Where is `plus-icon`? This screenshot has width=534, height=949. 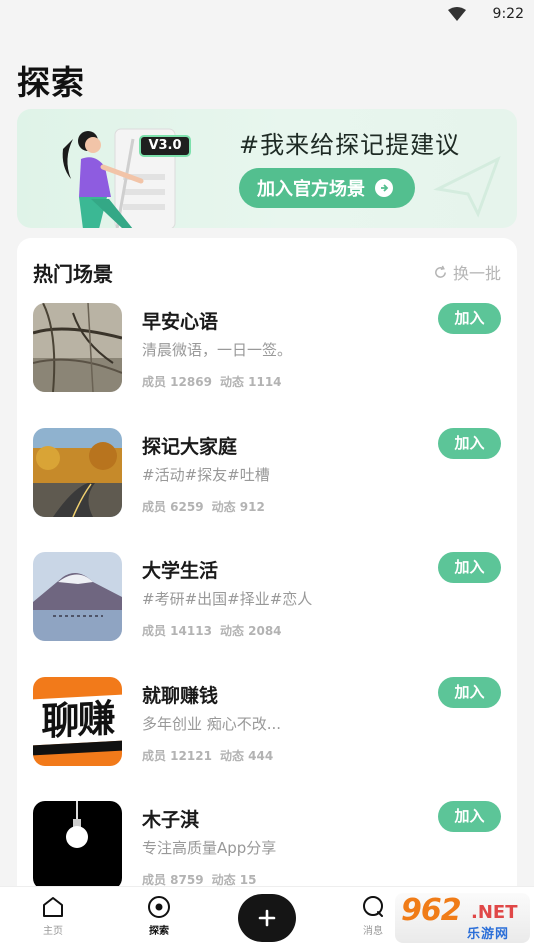
plus-icon is located at coordinates (267, 918).